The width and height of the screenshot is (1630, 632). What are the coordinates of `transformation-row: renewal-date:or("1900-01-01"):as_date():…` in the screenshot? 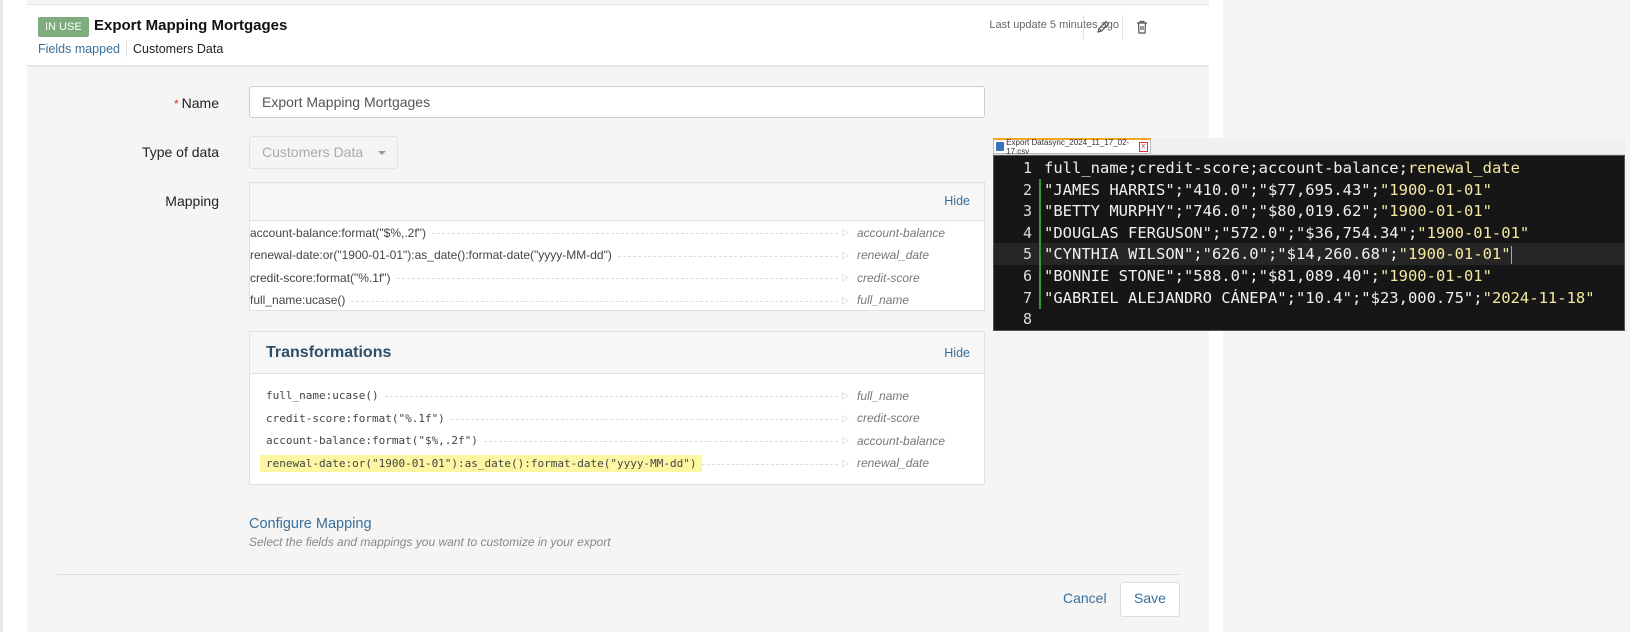 It's located at (622, 463).